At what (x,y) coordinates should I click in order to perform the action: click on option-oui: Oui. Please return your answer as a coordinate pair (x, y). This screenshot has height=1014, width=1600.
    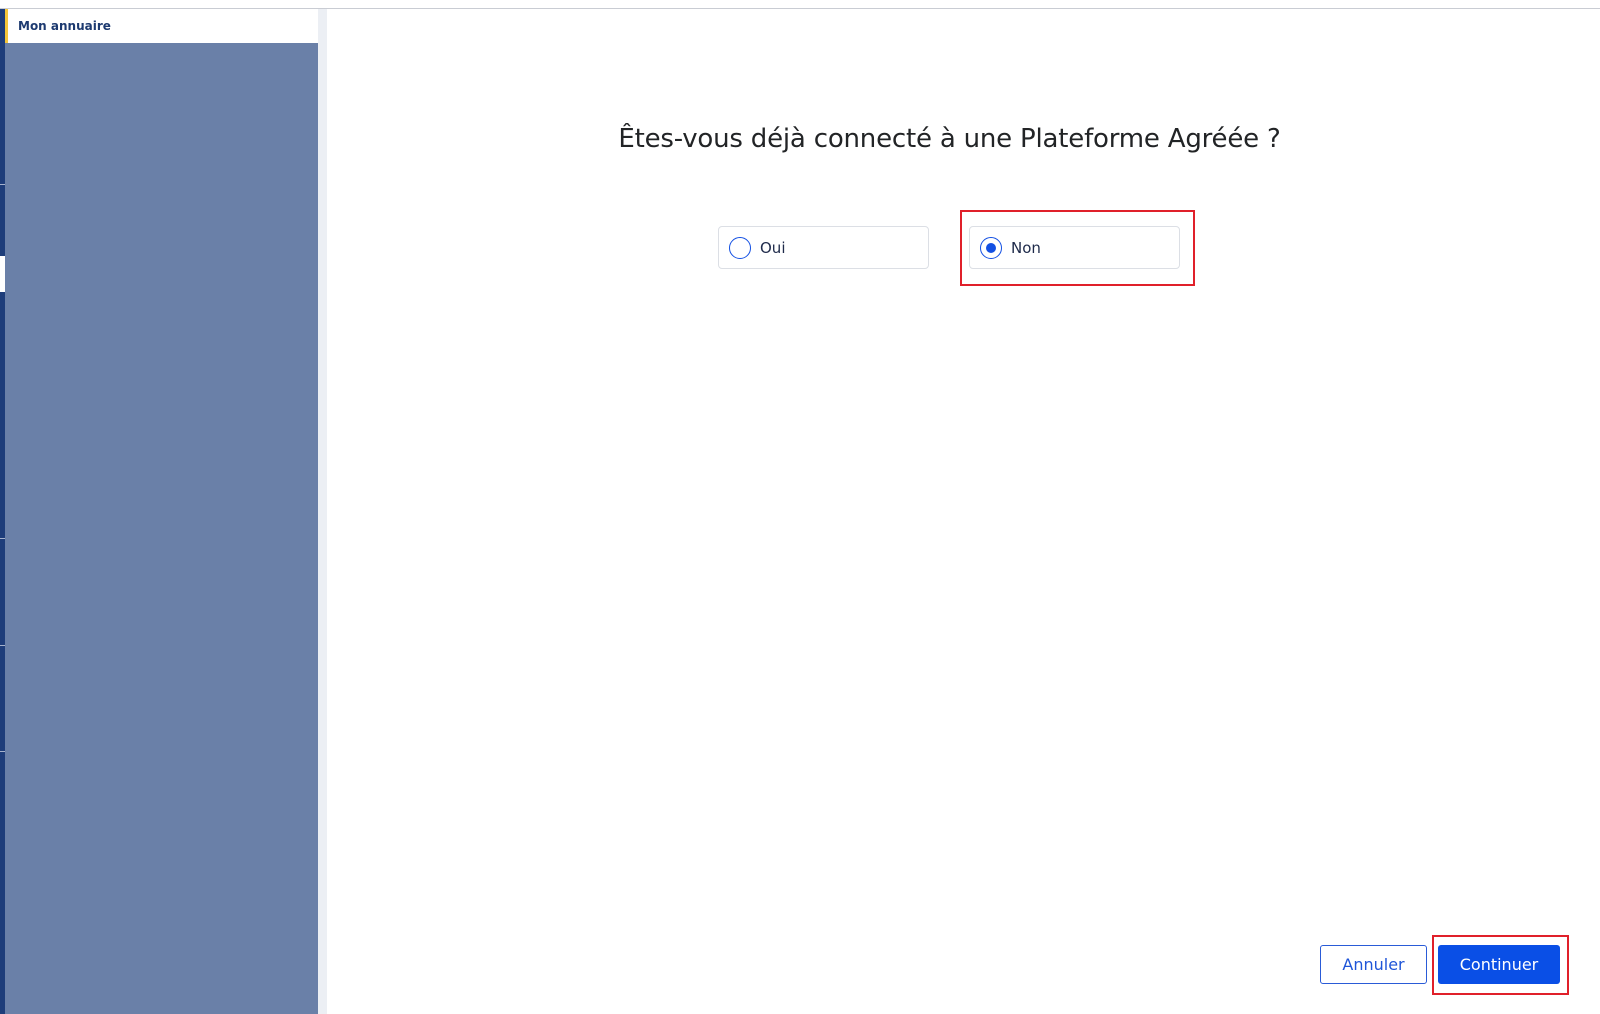
    Looking at the image, I should click on (823, 247).